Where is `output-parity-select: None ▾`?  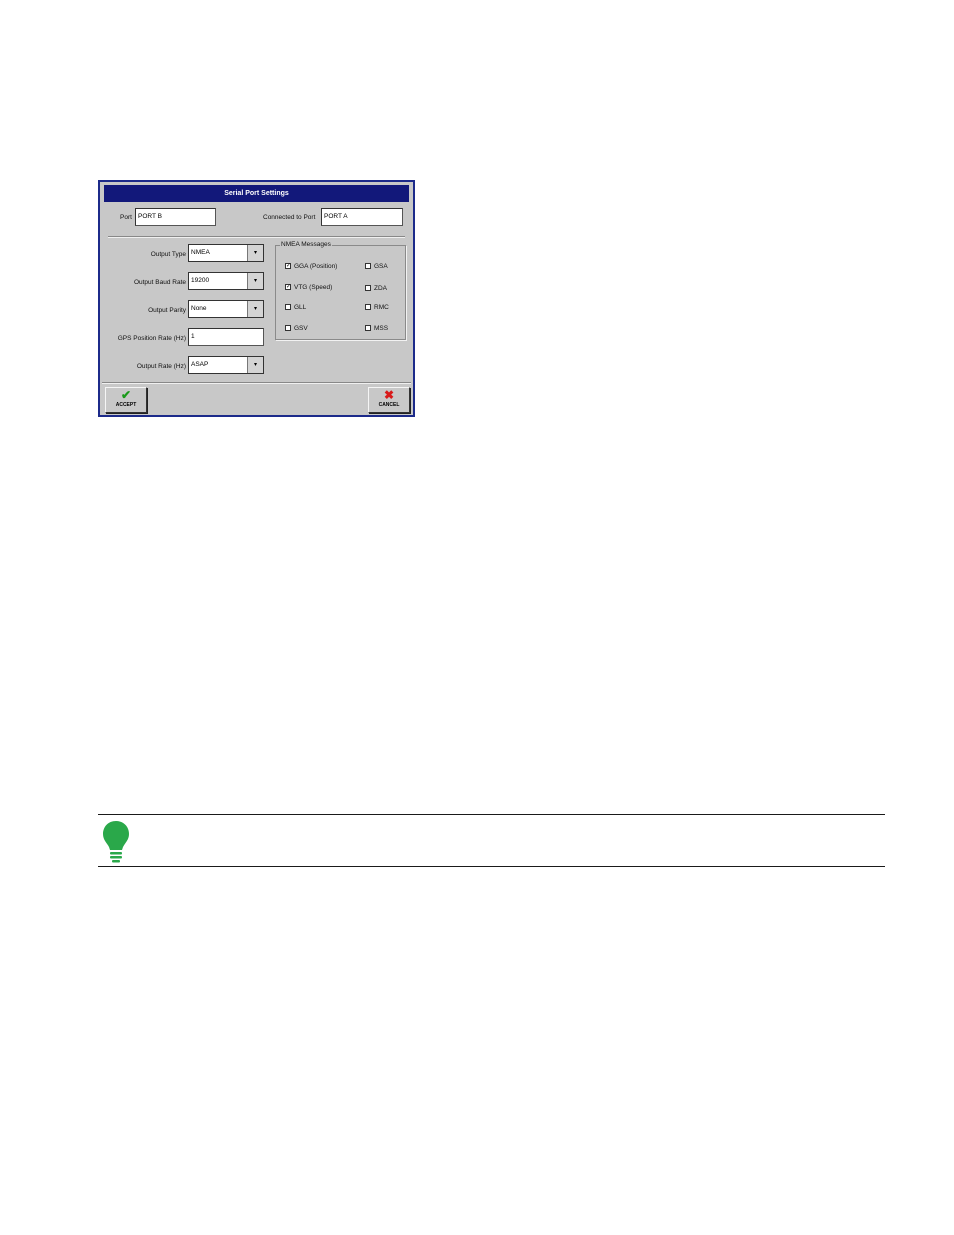
output-parity-select: None ▾ is located at coordinates (226, 309).